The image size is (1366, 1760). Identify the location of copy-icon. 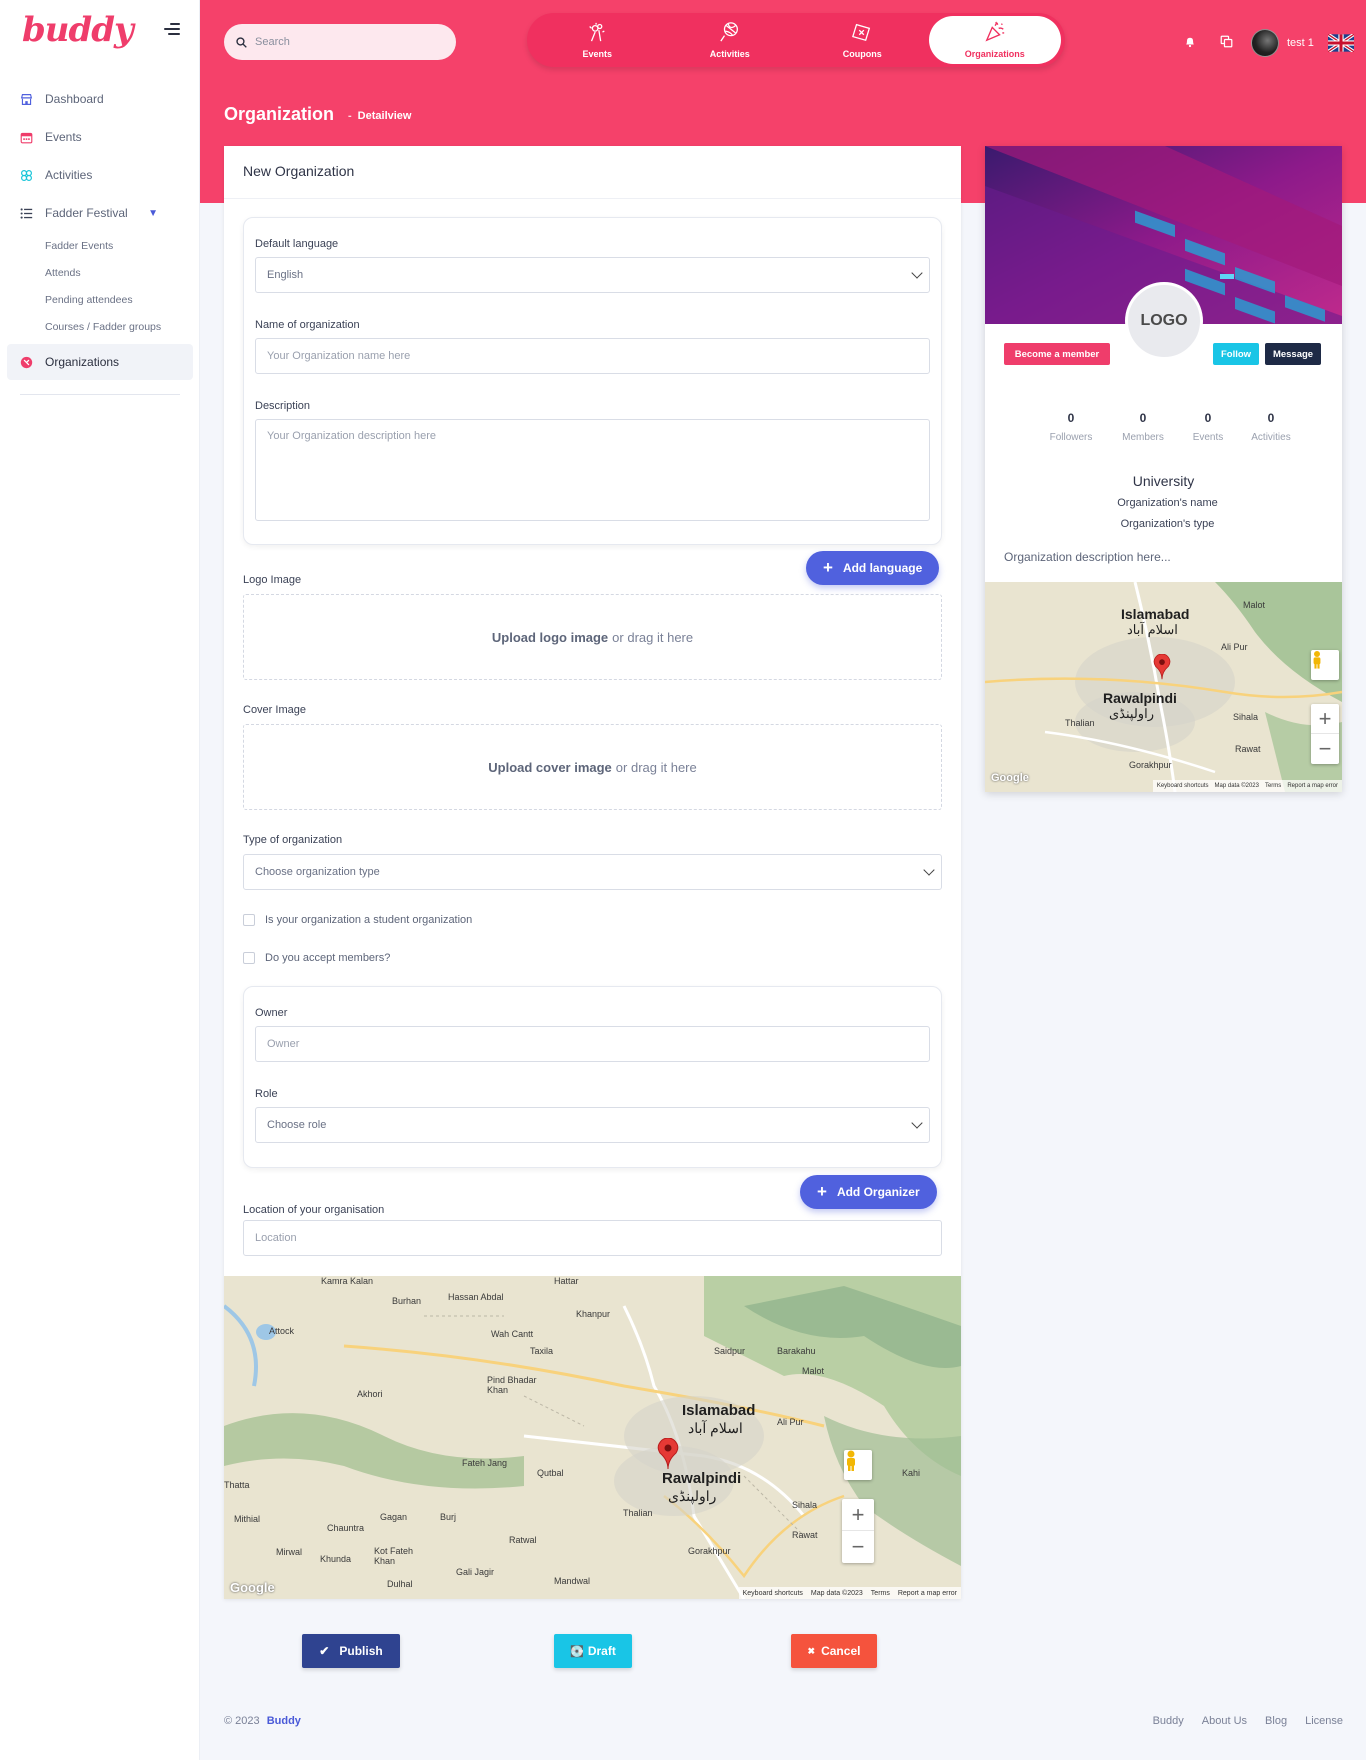
(1226, 43).